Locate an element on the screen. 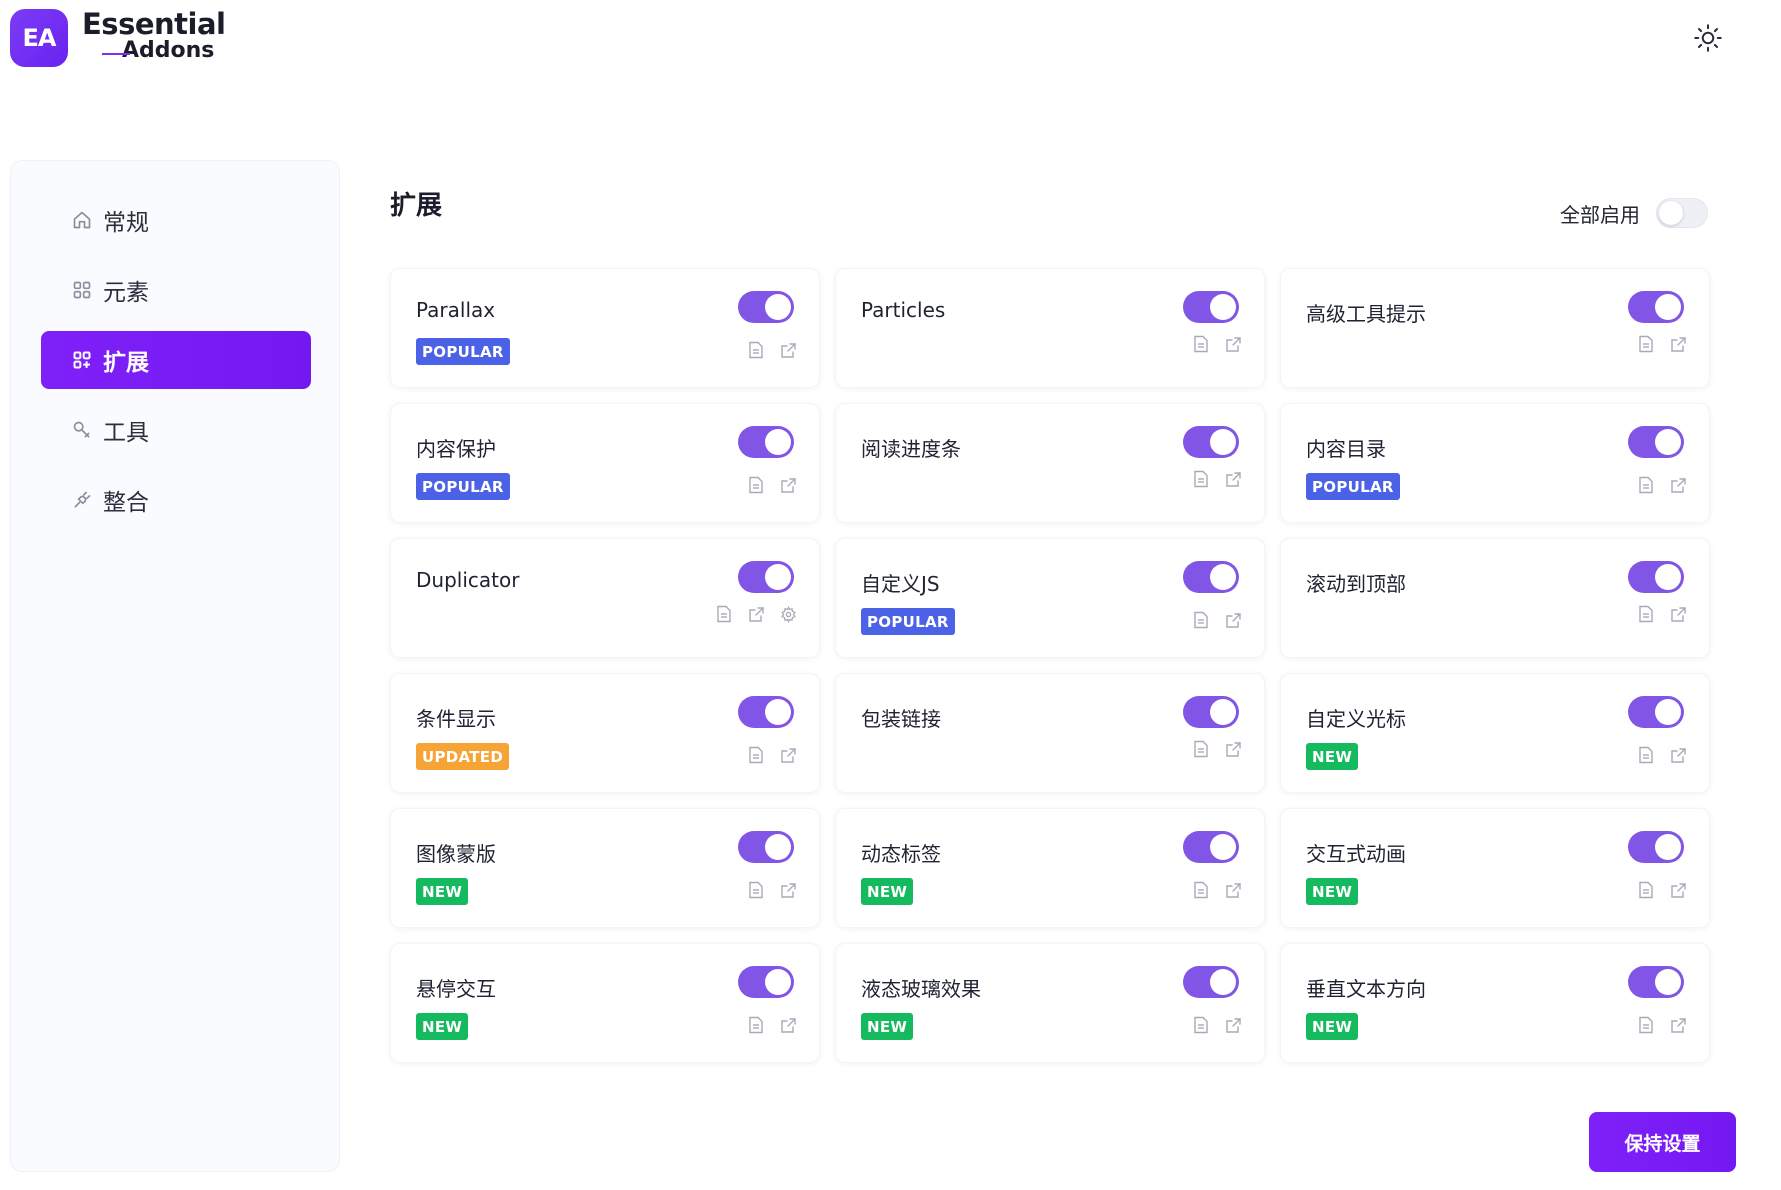 Image resolution: width=1781 pixels, height=1190 pixels. extension-card: 滚动到顶部 is located at coordinates (1495, 598).